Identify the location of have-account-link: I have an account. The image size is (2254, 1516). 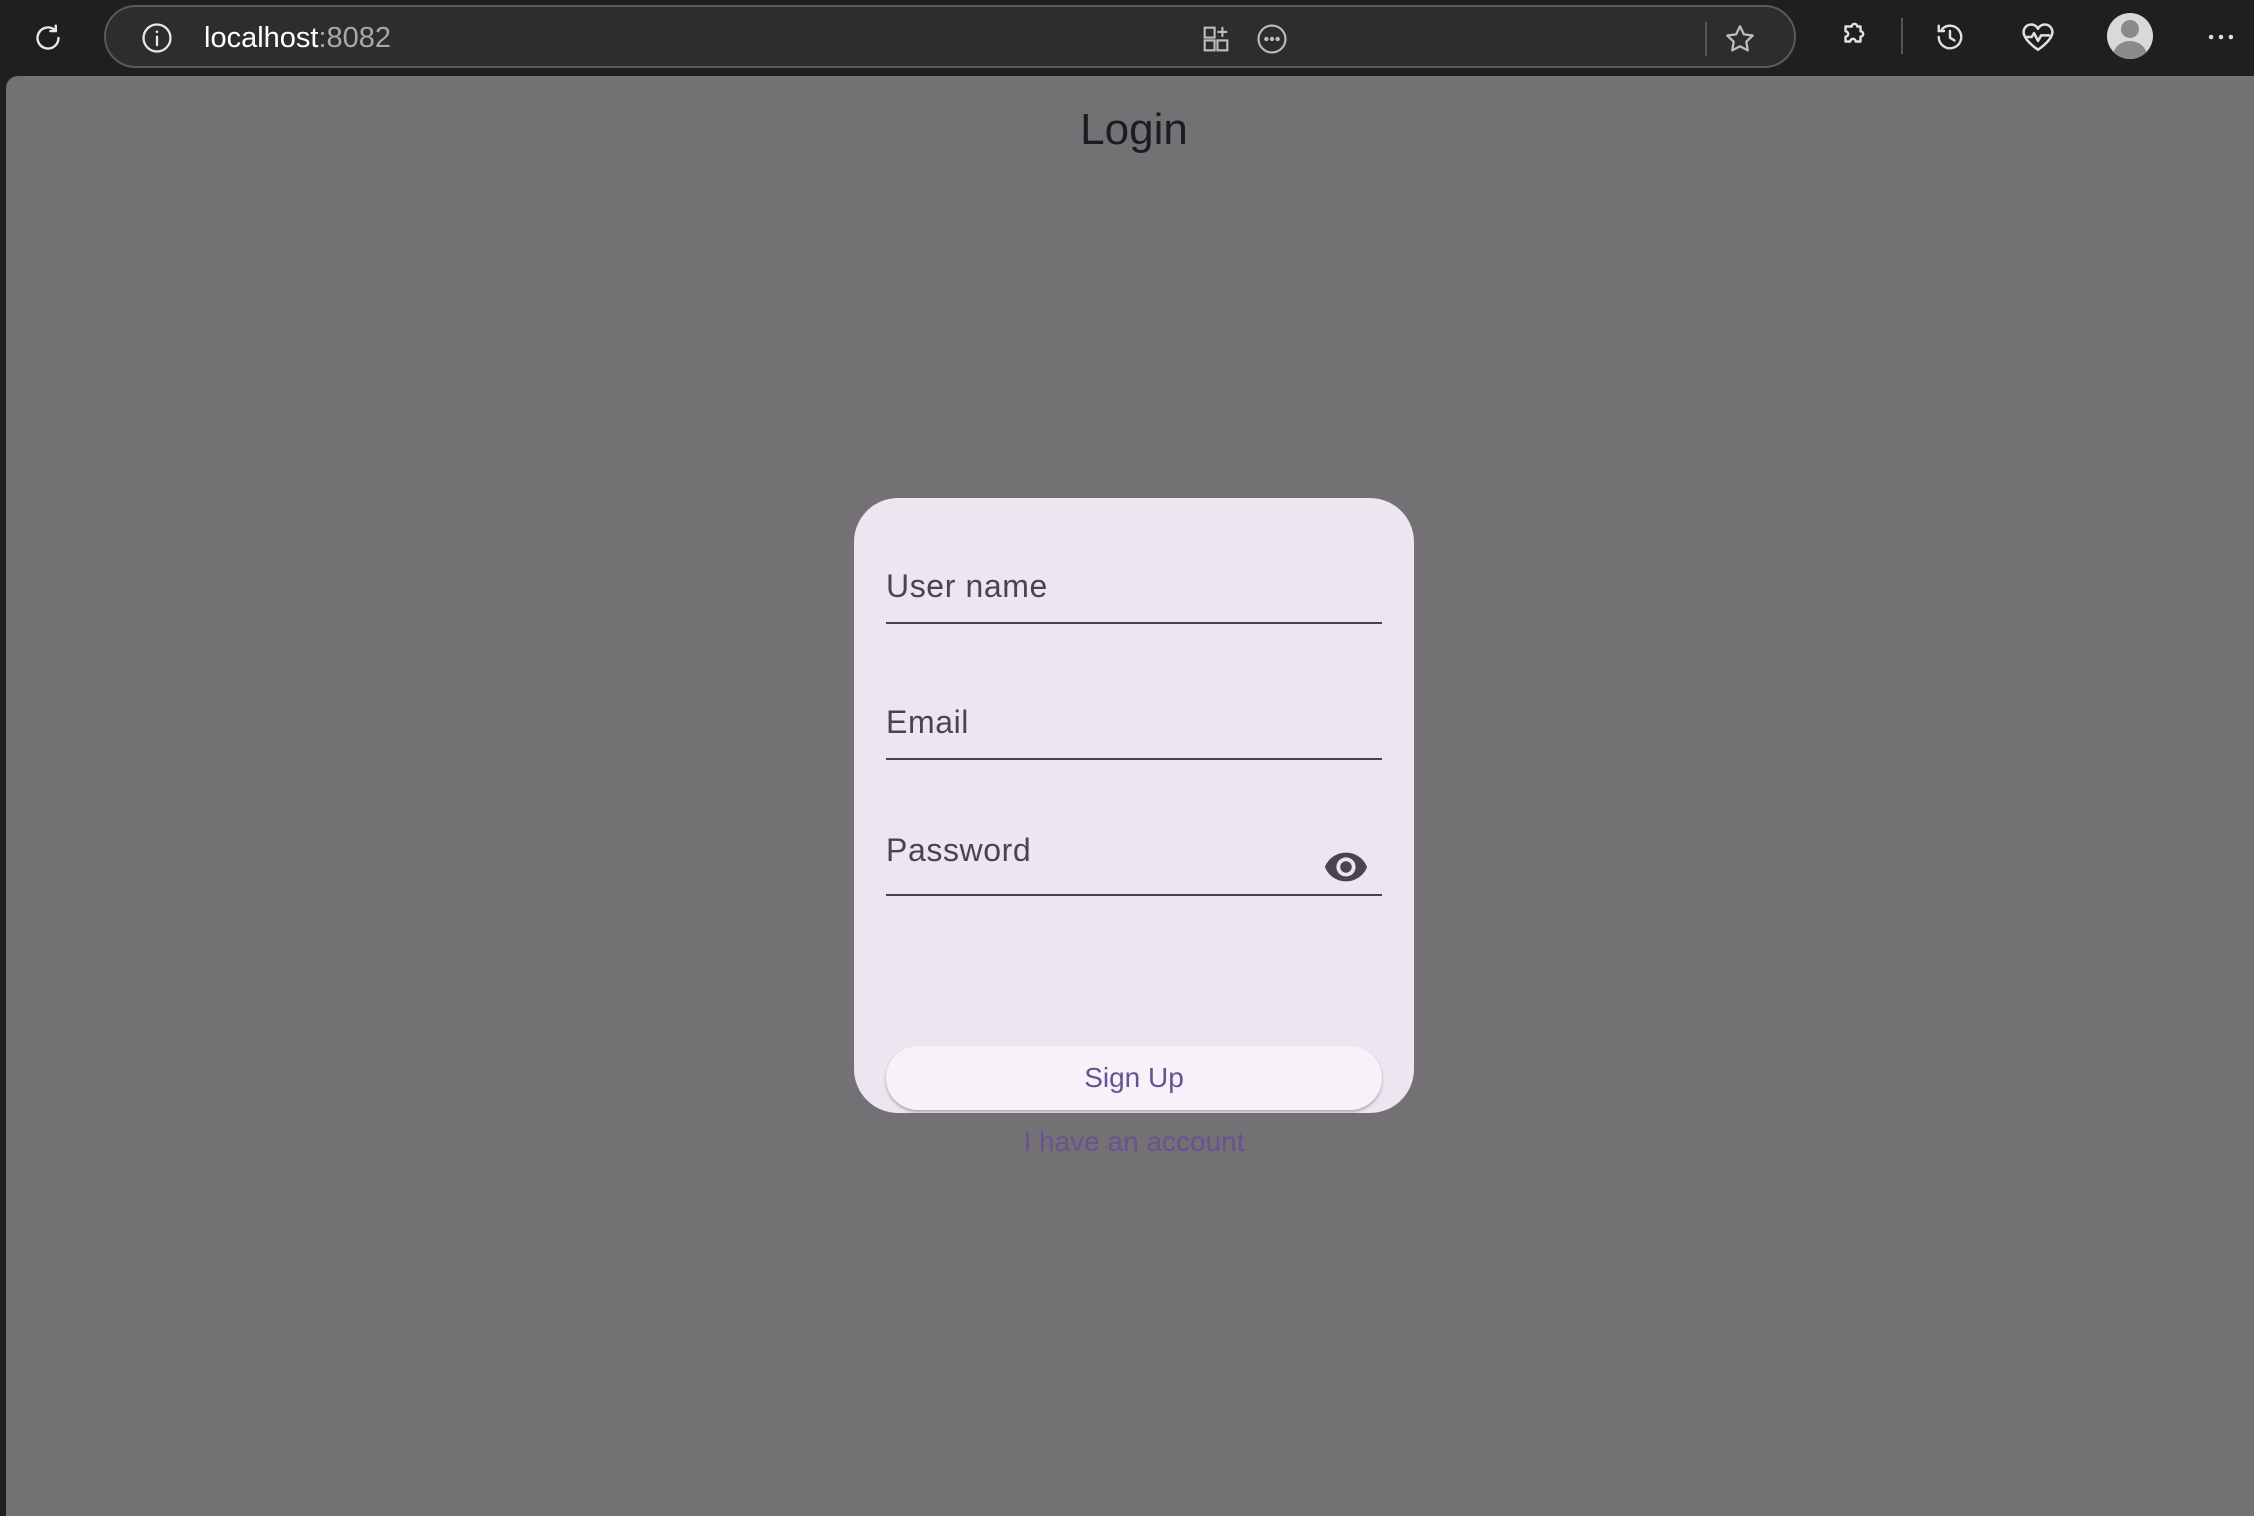
(1134, 1142).